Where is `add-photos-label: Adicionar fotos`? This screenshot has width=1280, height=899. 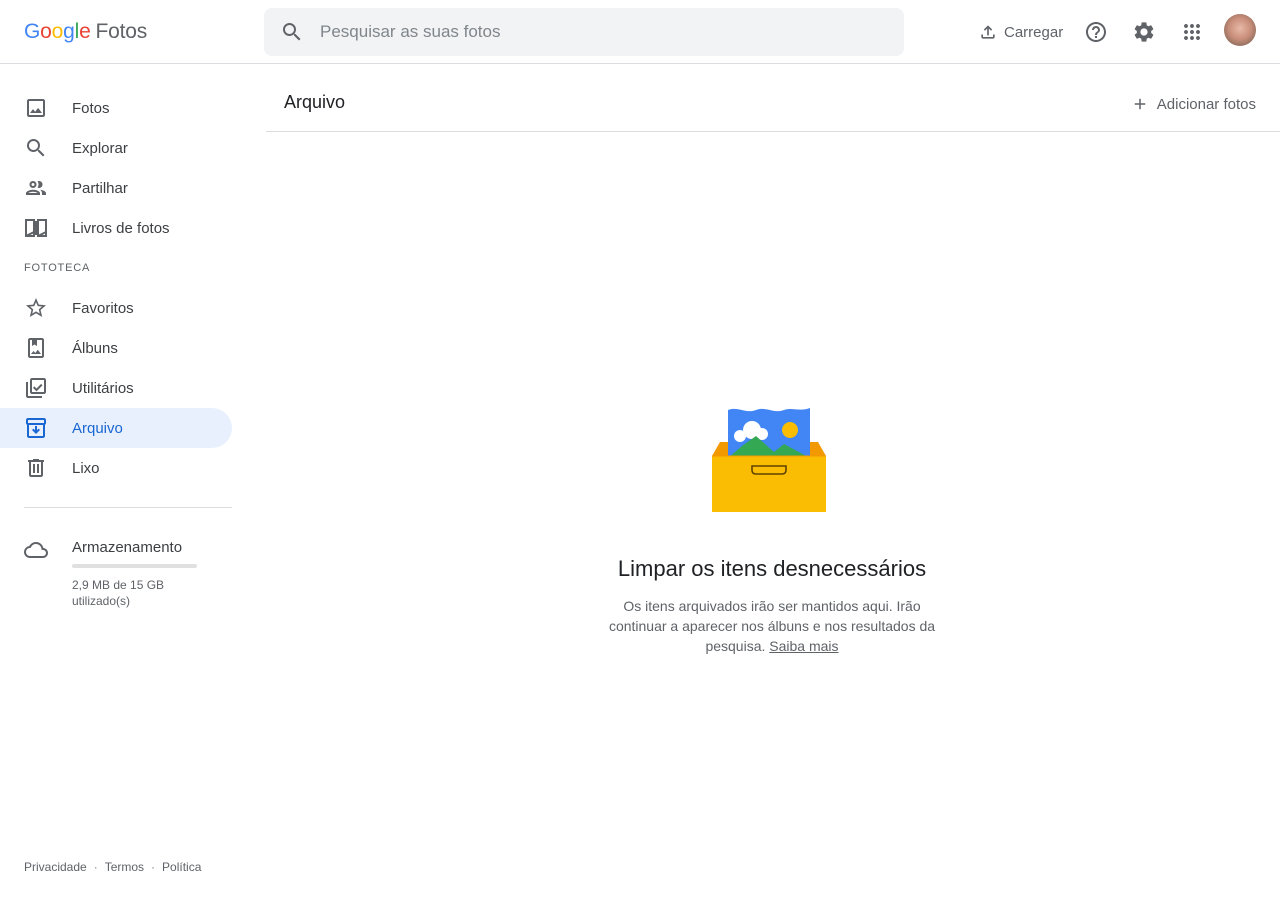 add-photos-label: Adicionar fotos is located at coordinates (1206, 104).